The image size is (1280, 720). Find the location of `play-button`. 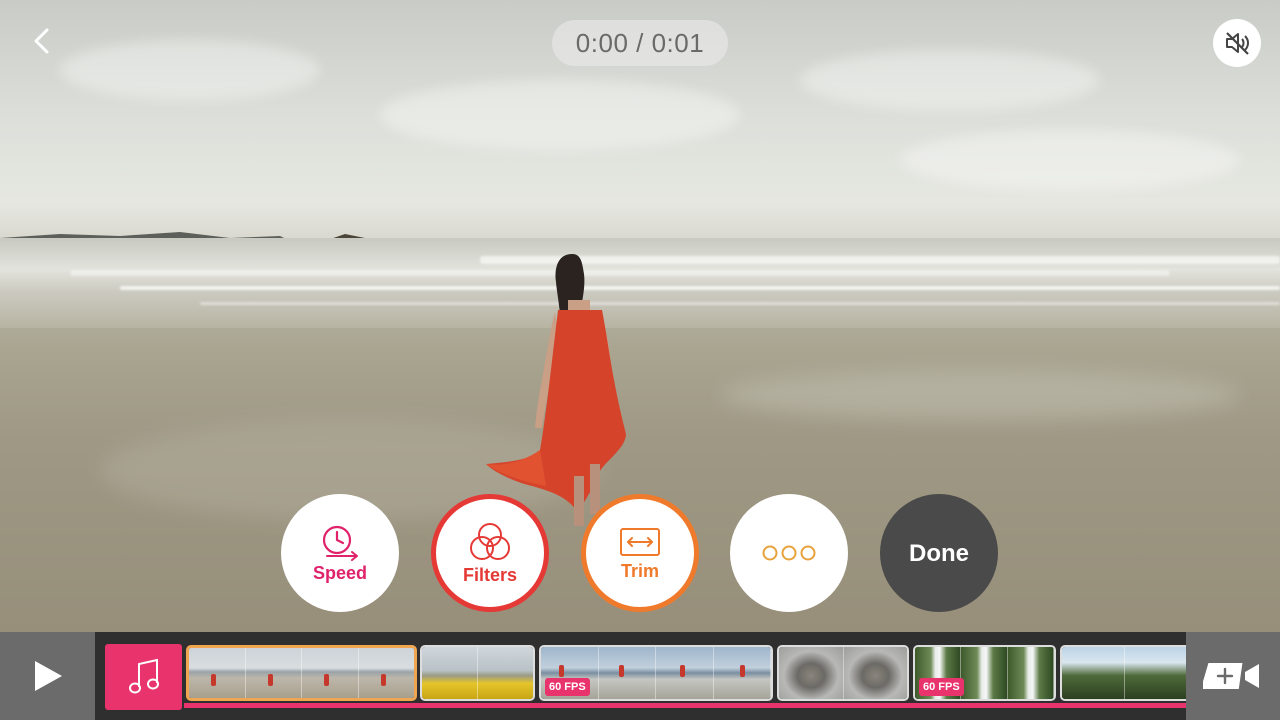

play-button is located at coordinates (47, 676).